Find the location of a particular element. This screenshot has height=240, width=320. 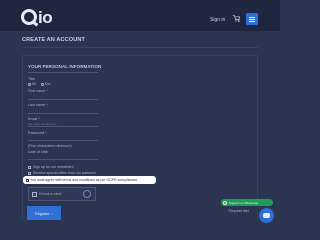

register-button-label: Register is located at coordinates (42, 213).